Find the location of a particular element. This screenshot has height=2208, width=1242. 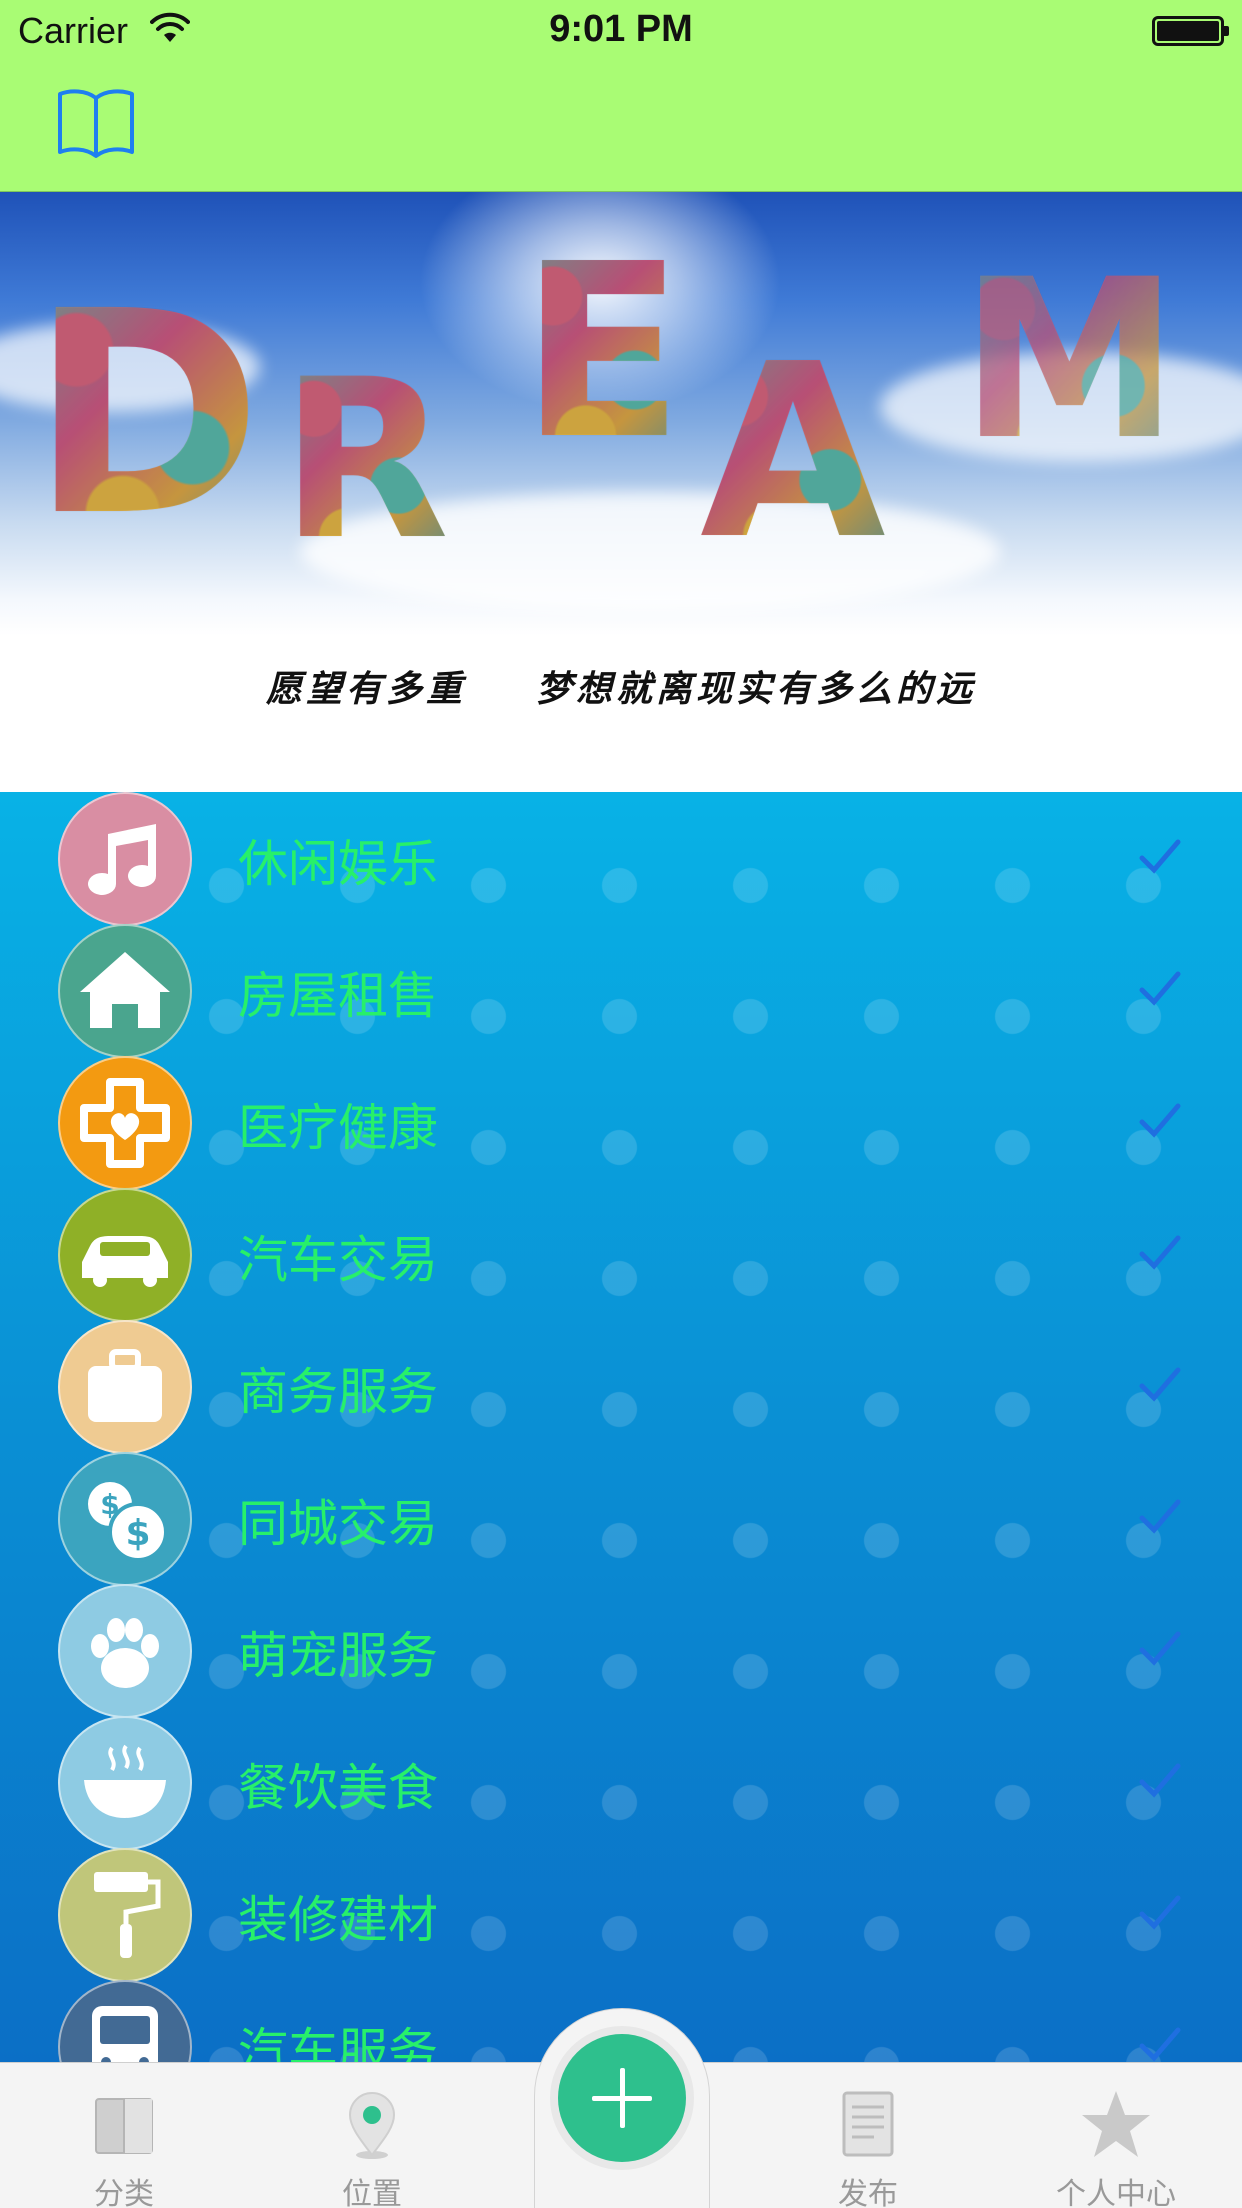

dream-letter: E is located at coordinates (602, 352).